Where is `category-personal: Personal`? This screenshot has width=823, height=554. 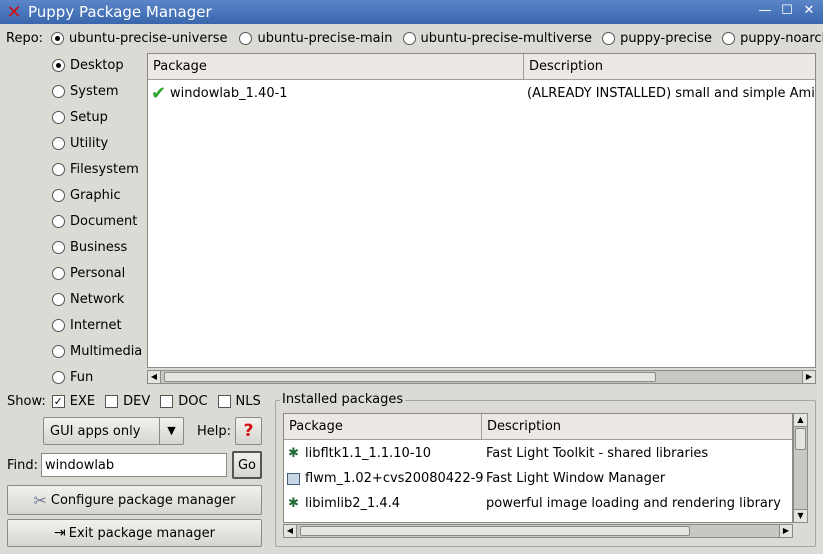
category-personal: Personal is located at coordinates (100, 273).